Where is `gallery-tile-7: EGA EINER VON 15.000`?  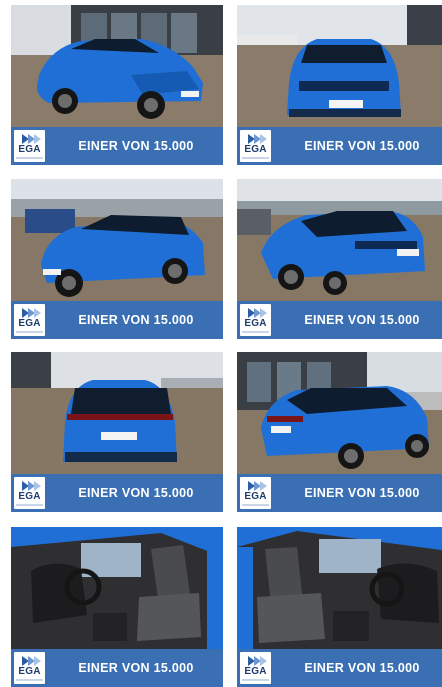
gallery-tile-7: EGA EINER VON 15.000 is located at coordinates (117, 607).